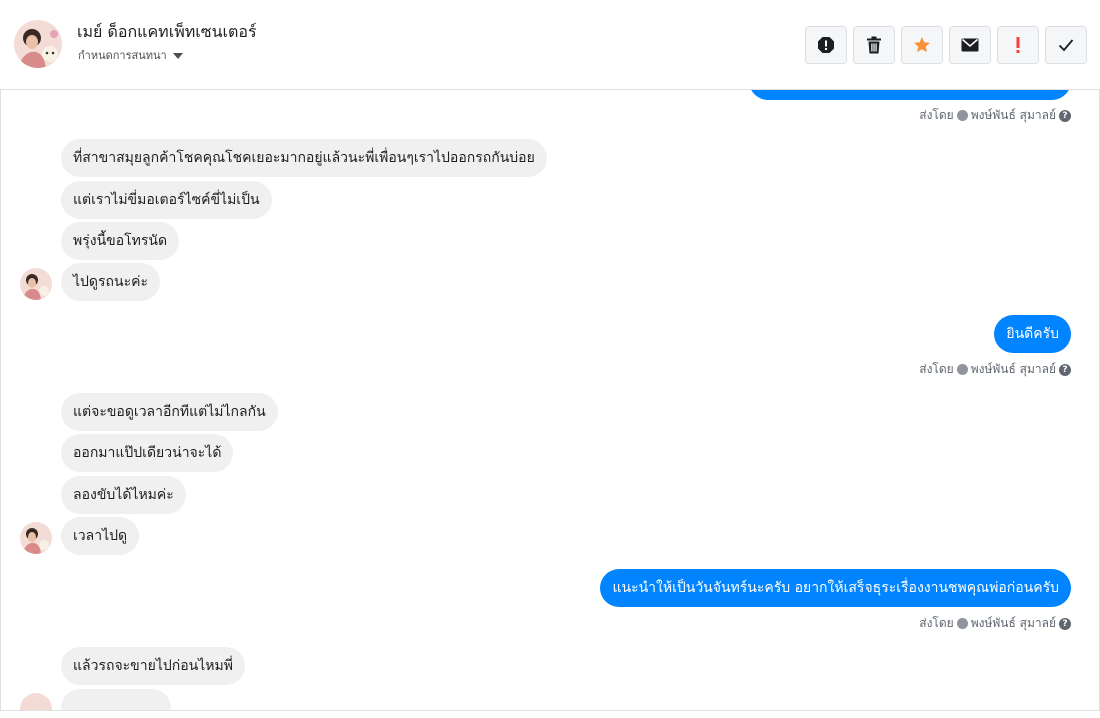  I want to click on exclamation-icon, so click(1018, 45).